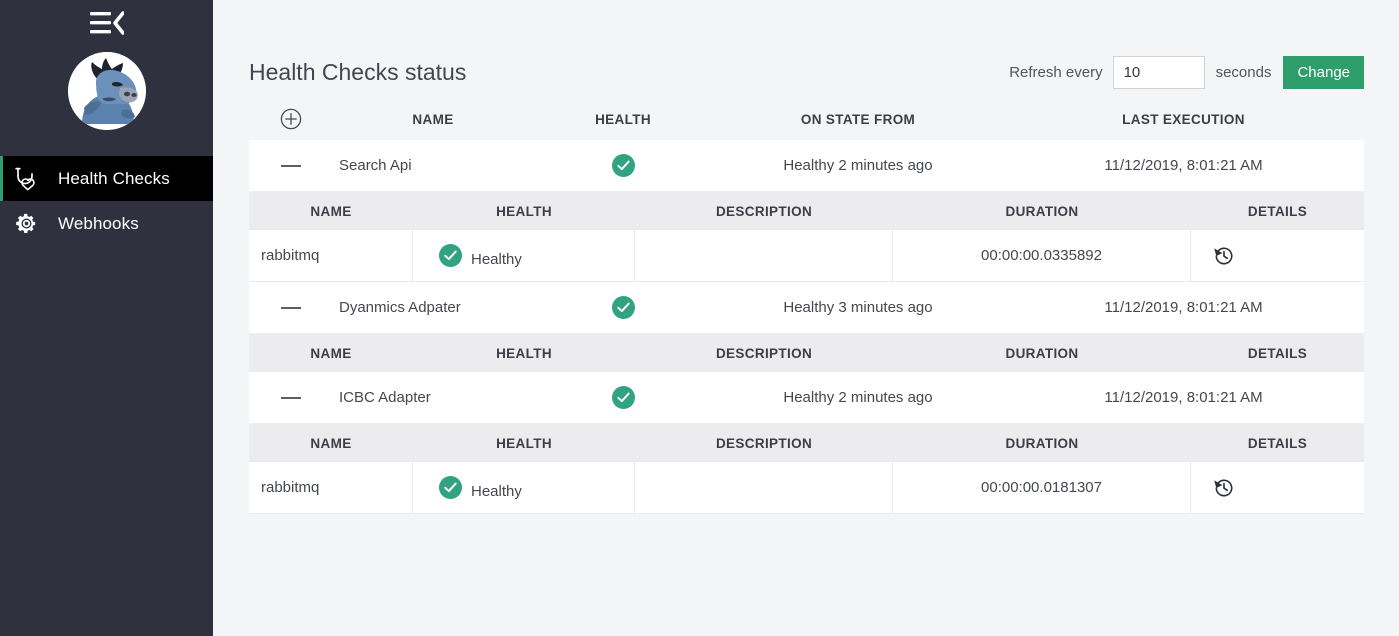  I want to click on entry-duration: 00:00:00.0181307, so click(1042, 487).